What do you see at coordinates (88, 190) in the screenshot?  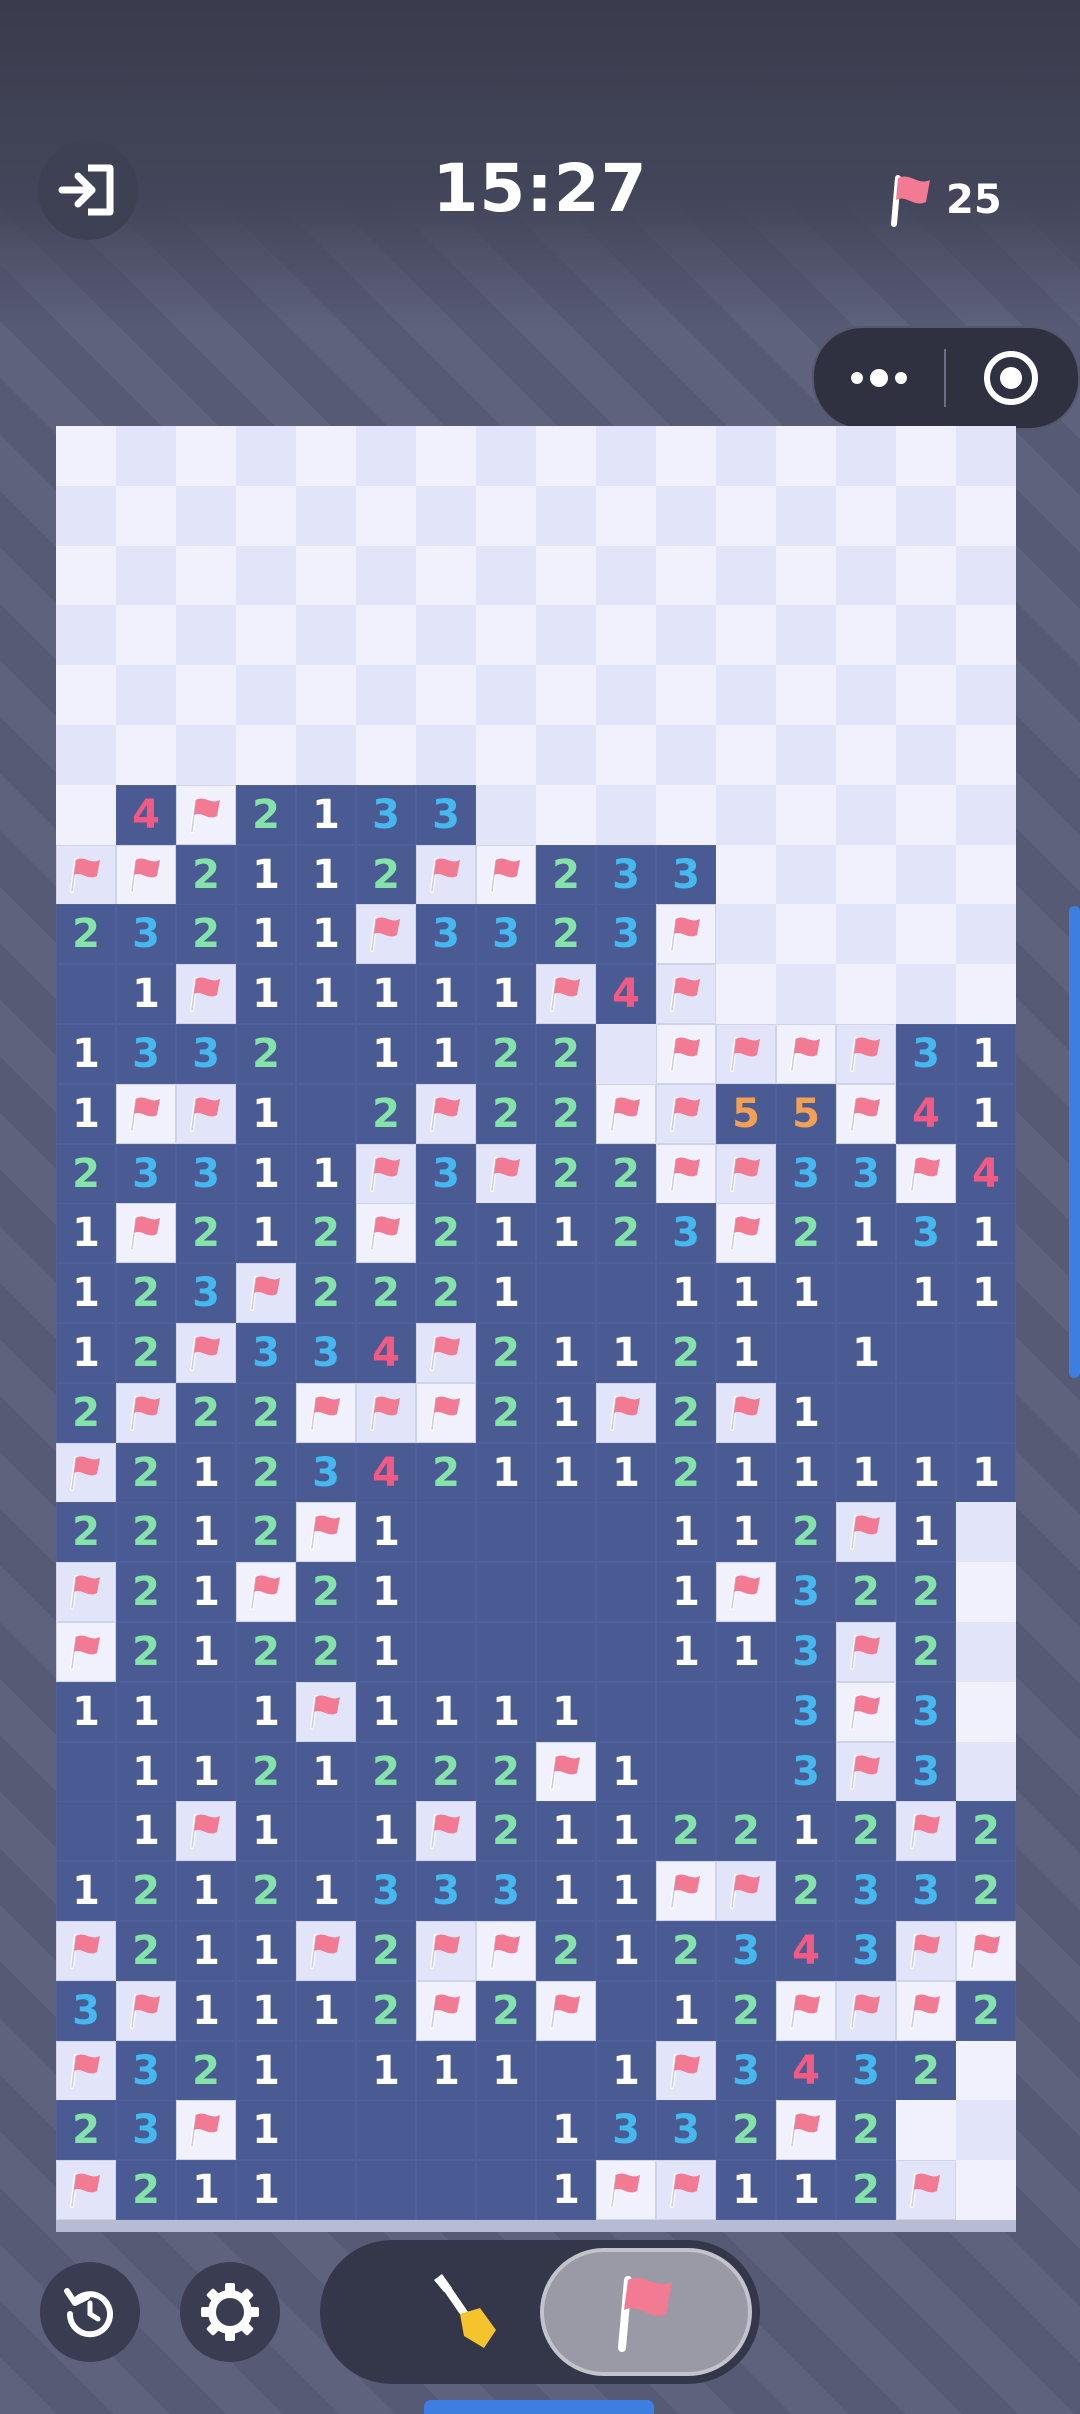 I see `exit-button` at bounding box center [88, 190].